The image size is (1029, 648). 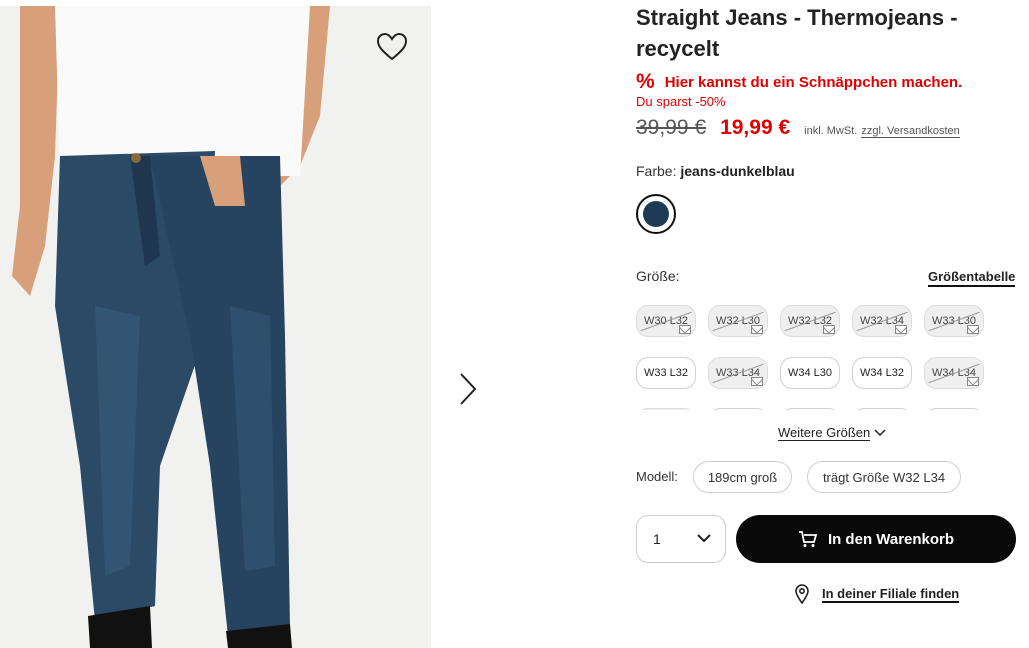 I want to click on wishlist-heart-icon, so click(x=392, y=47).